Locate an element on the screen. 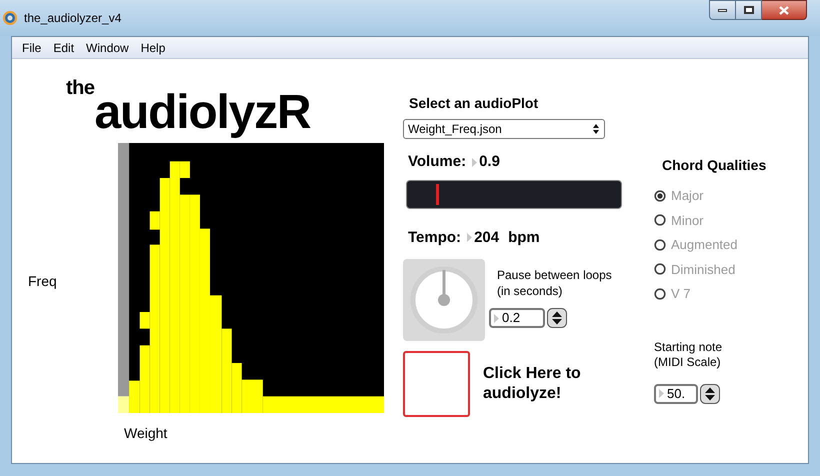 Image resolution: width=820 pixels, height=476 pixels. axis-label: Freq is located at coordinates (42, 281).